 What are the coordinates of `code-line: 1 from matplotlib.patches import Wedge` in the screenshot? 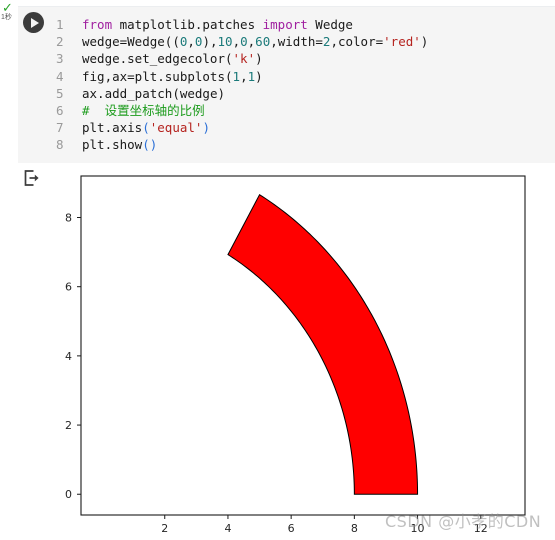 It's located at (242, 24).